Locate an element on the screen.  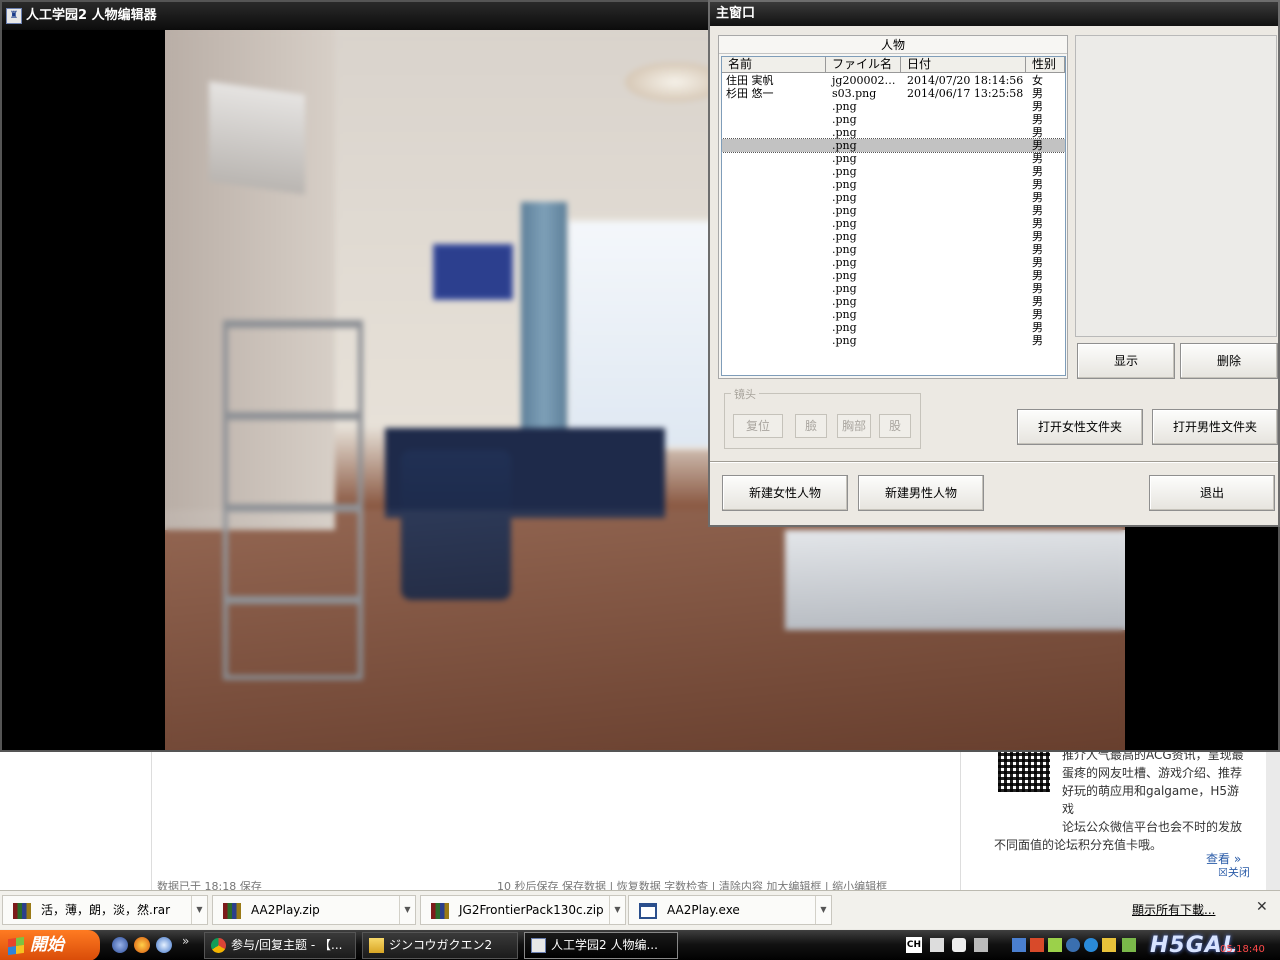
page-left-column is located at coordinates (76, 820).